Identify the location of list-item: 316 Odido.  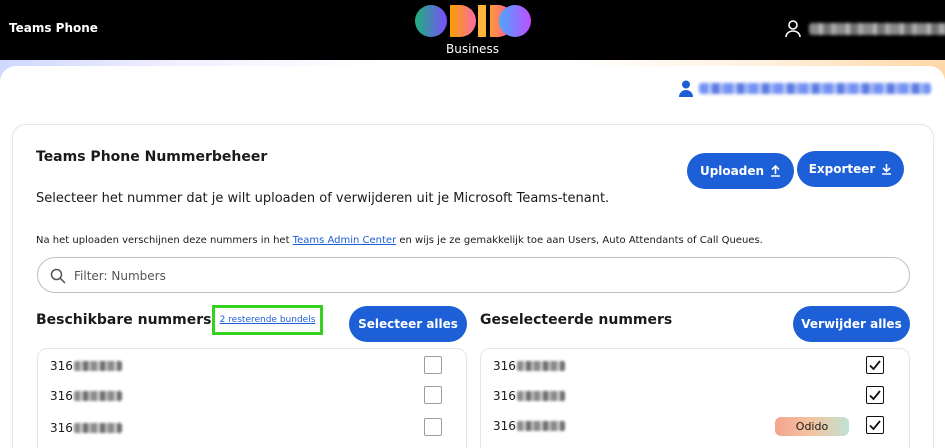
(695, 426).